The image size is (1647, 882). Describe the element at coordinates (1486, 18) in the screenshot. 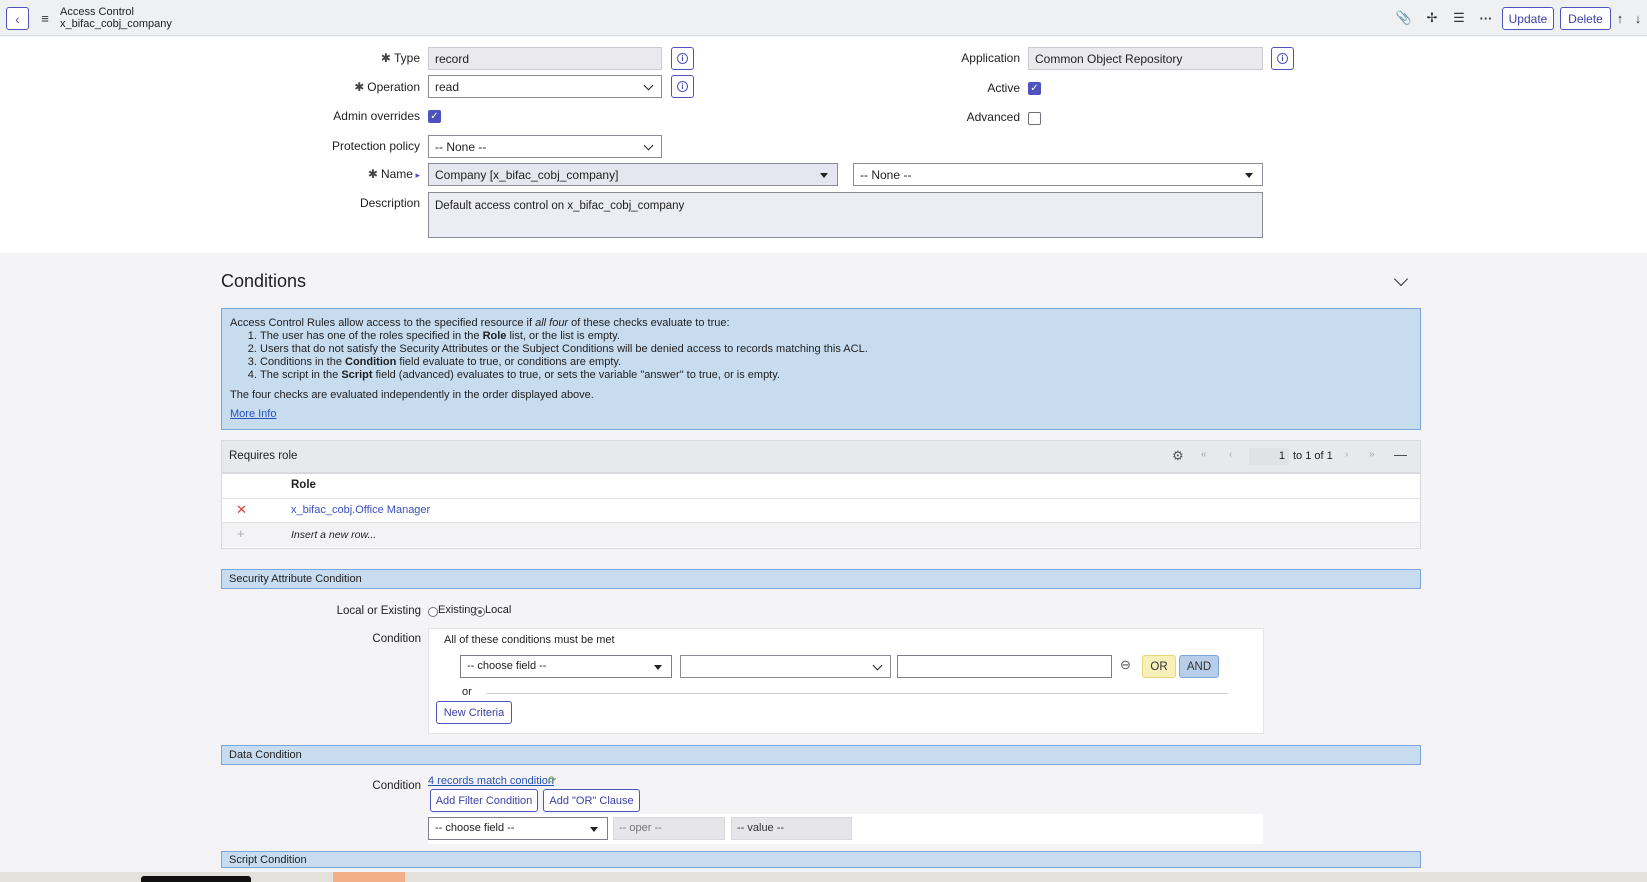

I see `more-options-icon: ···` at that location.